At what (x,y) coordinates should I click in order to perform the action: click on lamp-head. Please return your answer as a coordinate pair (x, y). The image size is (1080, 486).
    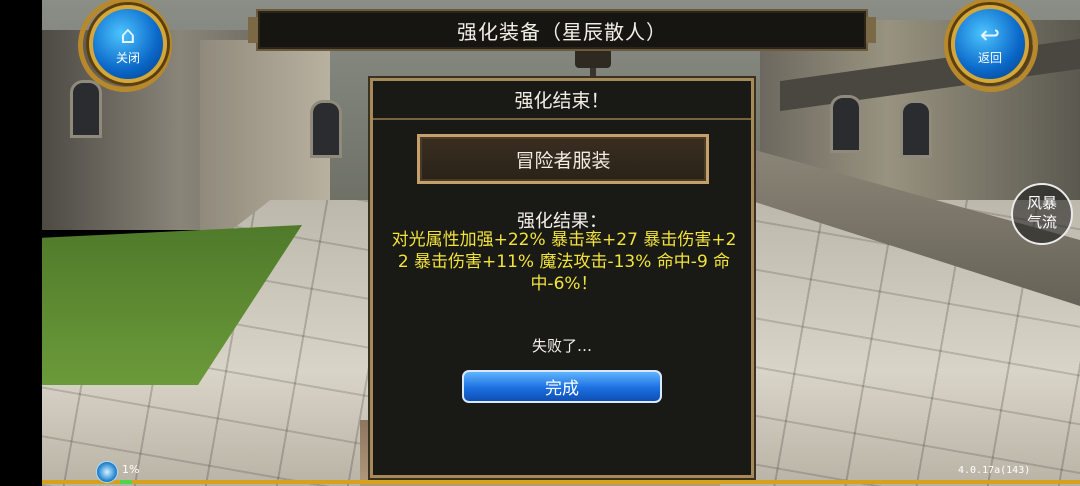
    Looking at the image, I should click on (593, 58).